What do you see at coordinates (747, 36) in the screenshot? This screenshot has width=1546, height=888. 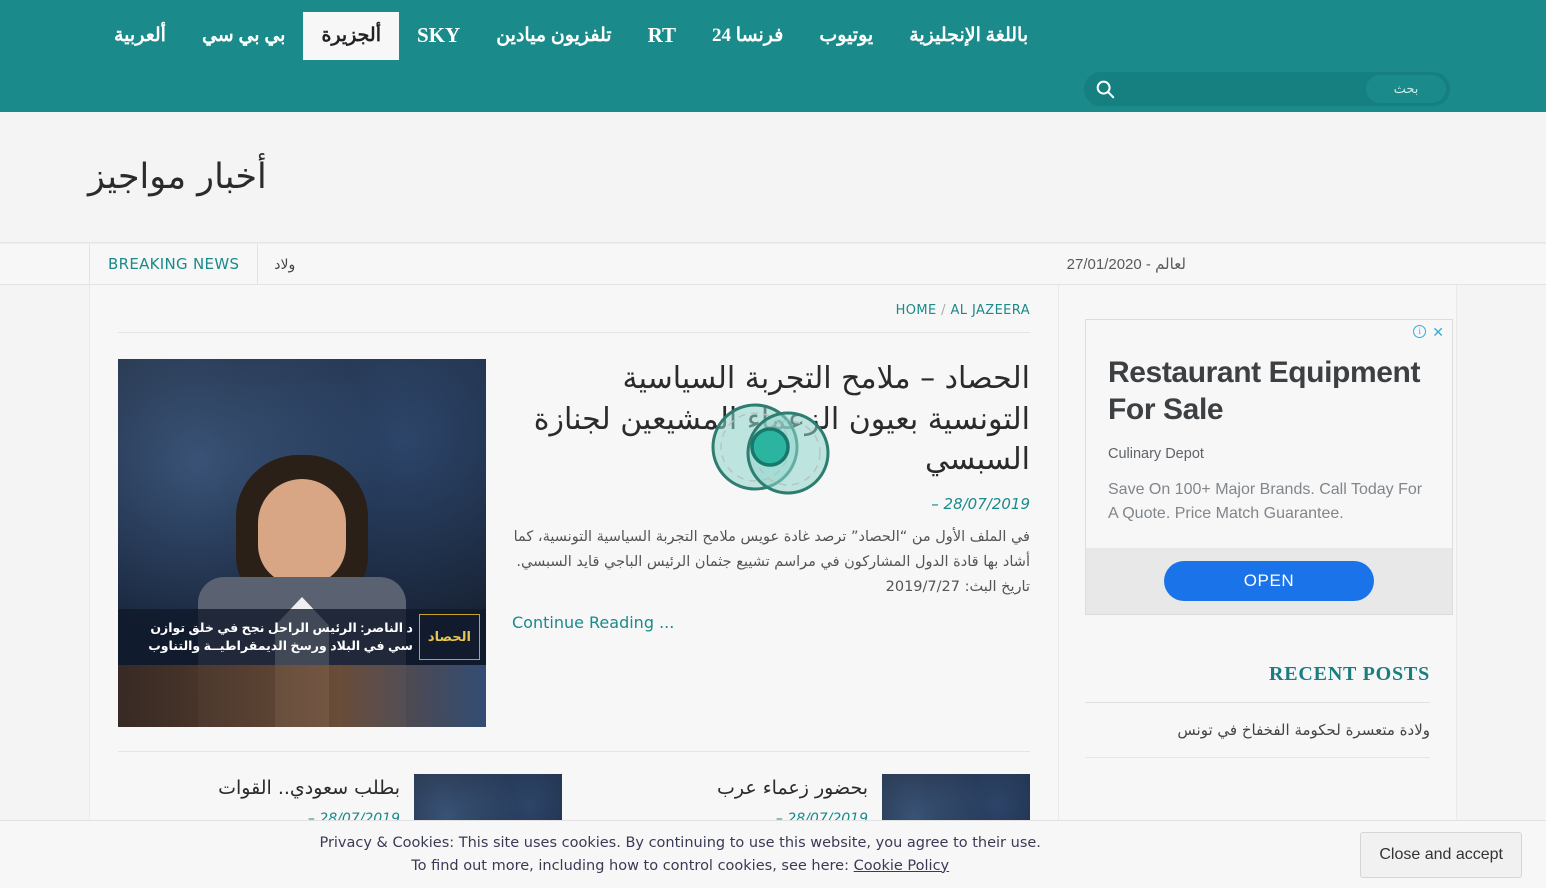 I see `nav-item-6: فرنسا 24` at bounding box center [747, 36].